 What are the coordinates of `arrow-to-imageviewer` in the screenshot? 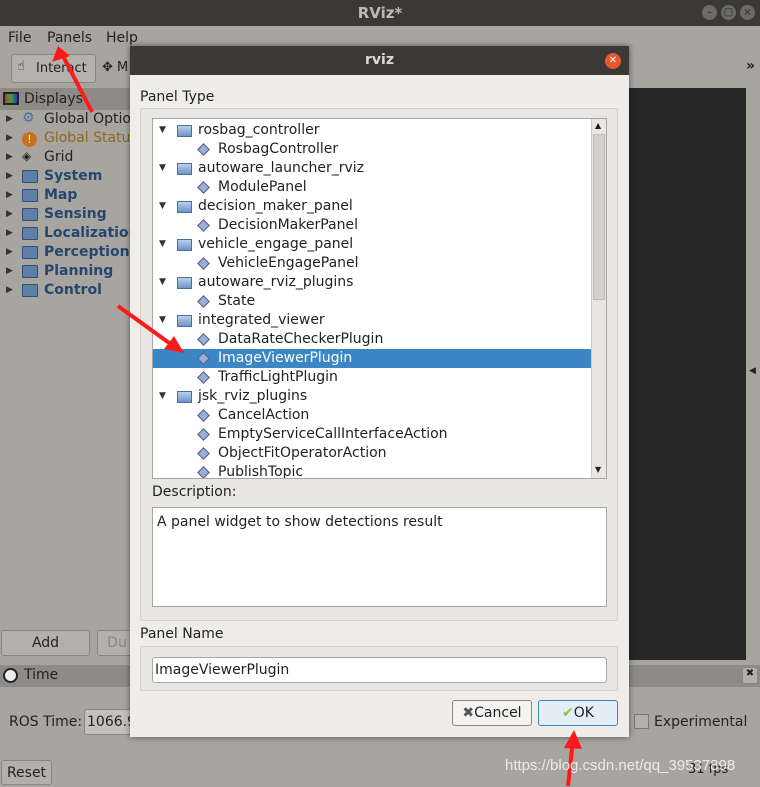 It's located at (145, 325).